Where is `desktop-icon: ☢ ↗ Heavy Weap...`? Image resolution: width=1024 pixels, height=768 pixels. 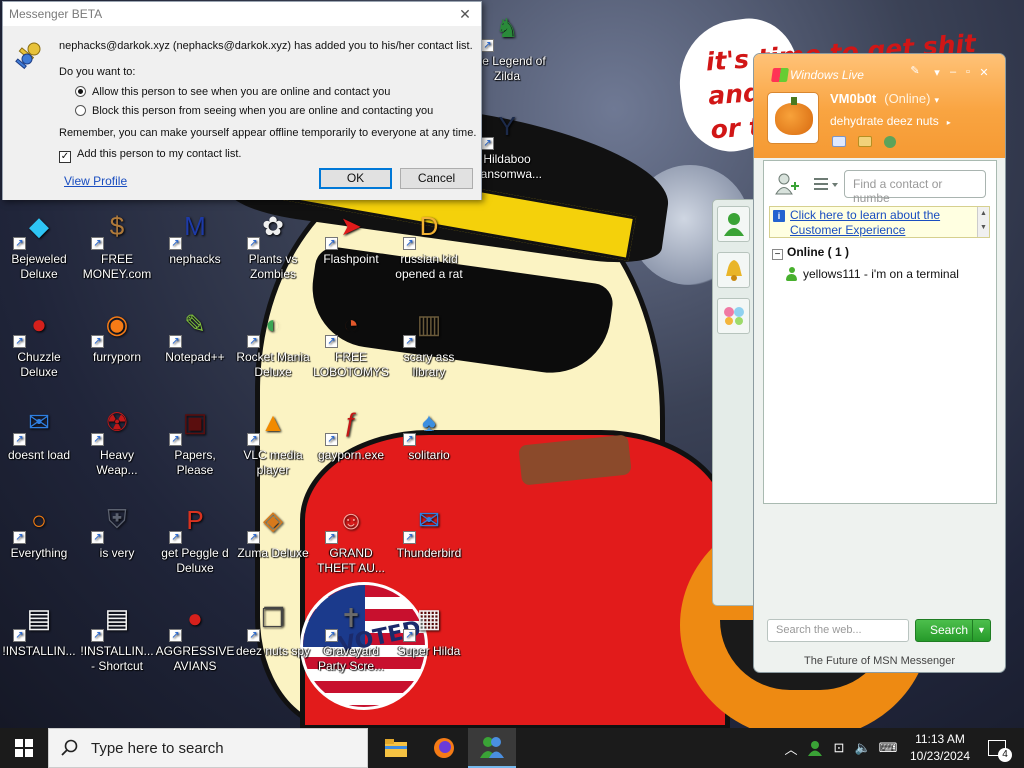
desktop-icon: ☢ ↗ Heavy Weap... is located at coordinates (117, 444).